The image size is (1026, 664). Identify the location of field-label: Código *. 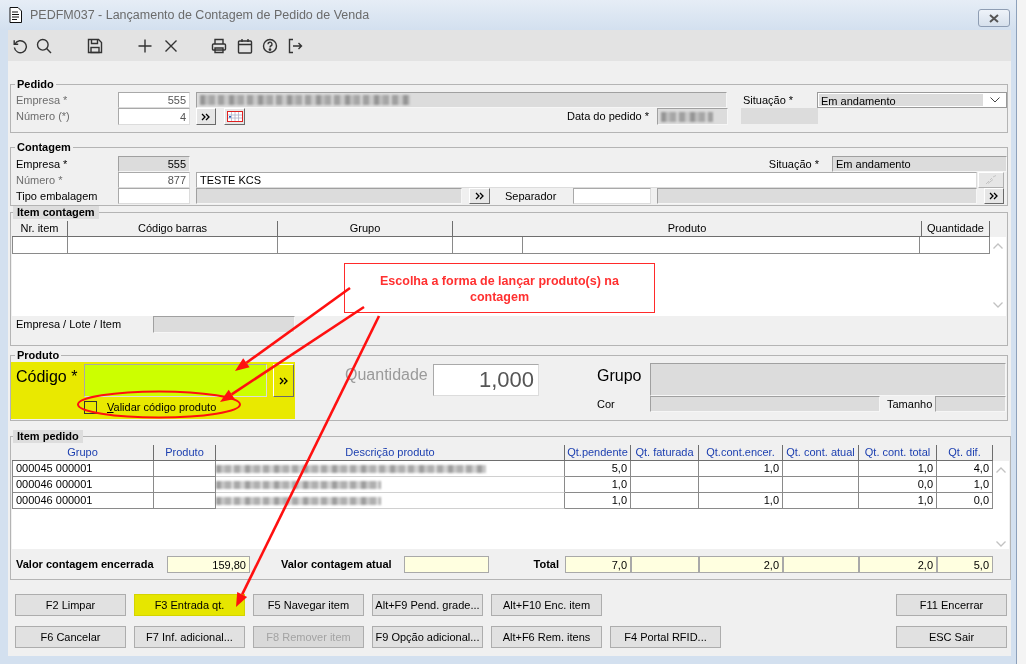
(47, 377).